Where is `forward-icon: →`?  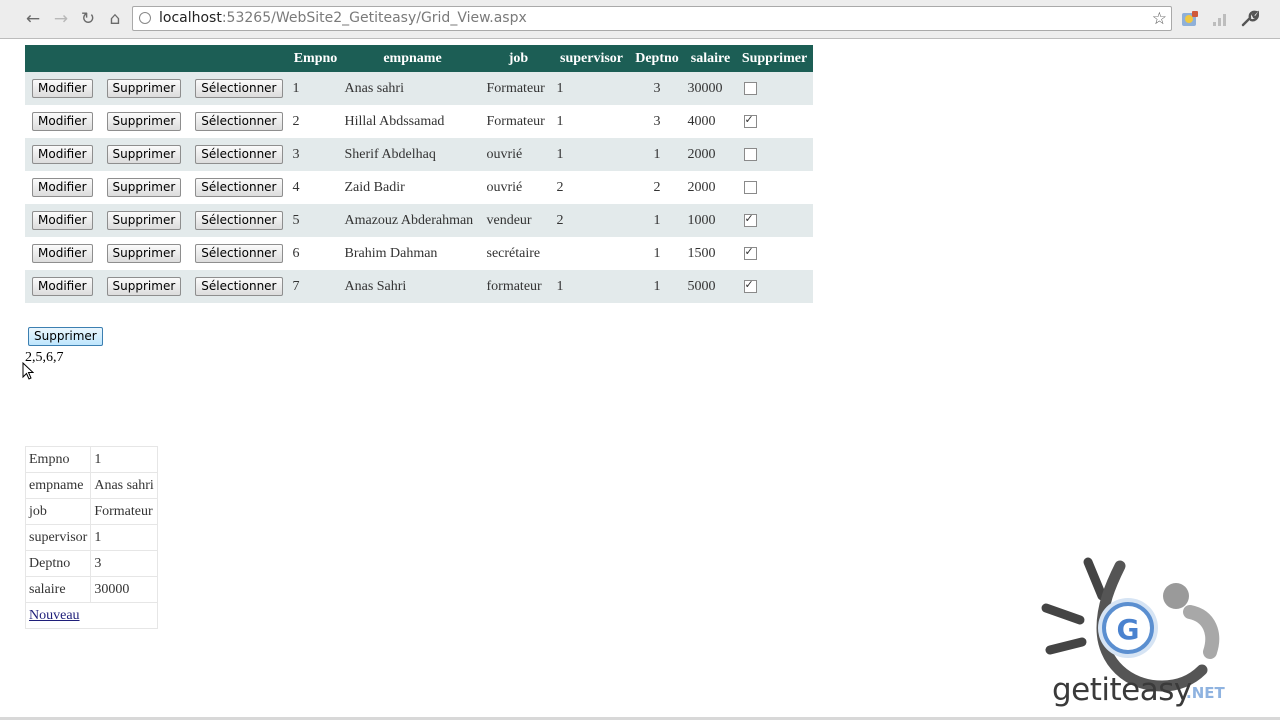
forward-icon: → is located at coordinates (61, 19).